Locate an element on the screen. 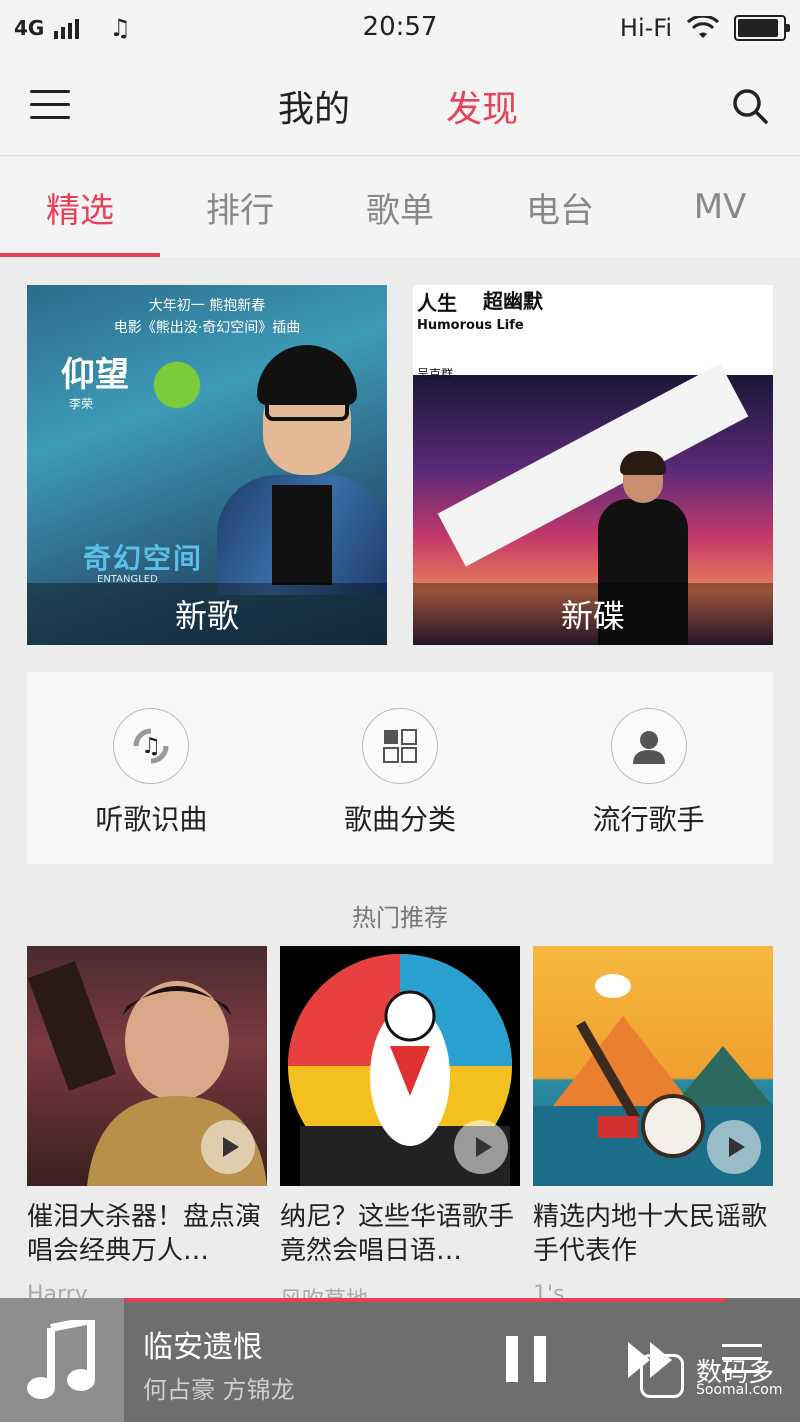  movie-logo-text: 奇幻空间 is located at coordinates (143, 558).